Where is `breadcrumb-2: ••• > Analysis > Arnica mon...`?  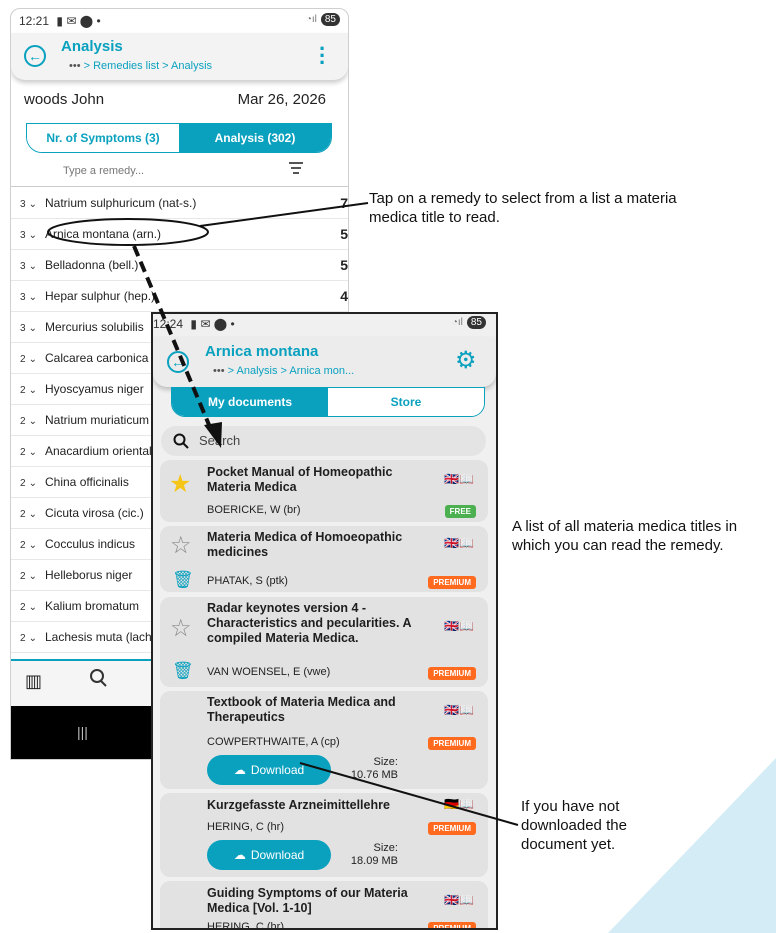
breadcrumb-2: ••• > Analysis > Arnica mon... is located at coordinates (283, 371).